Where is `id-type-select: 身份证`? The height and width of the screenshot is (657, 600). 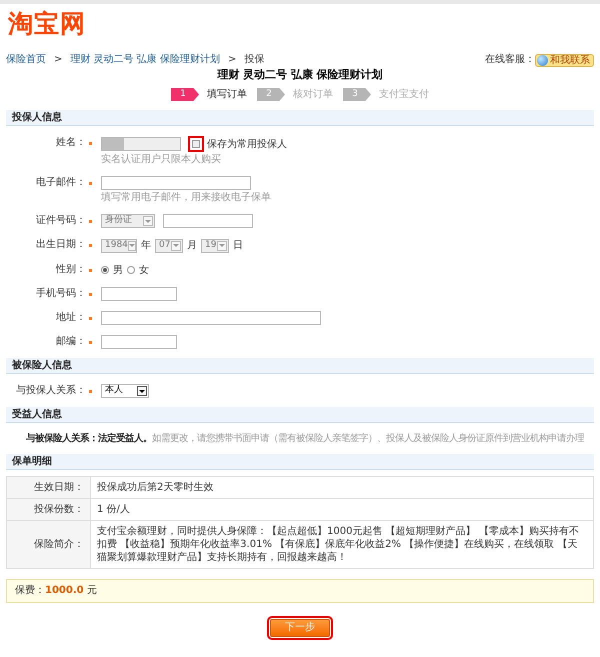 id-type-select: 身份证 is located at coordinates (128, 221).